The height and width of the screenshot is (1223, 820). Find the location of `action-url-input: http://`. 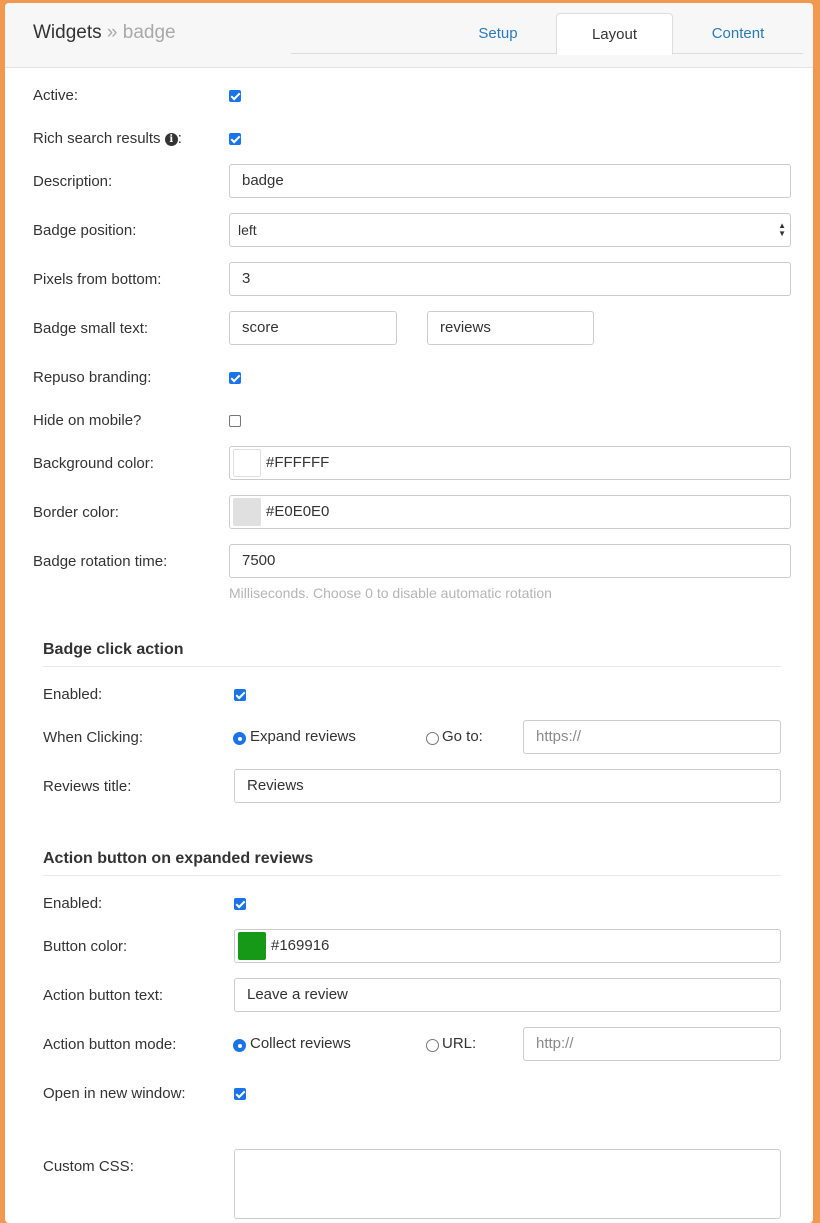

action-url-input: http:// is located at coordinates (652, 1044).